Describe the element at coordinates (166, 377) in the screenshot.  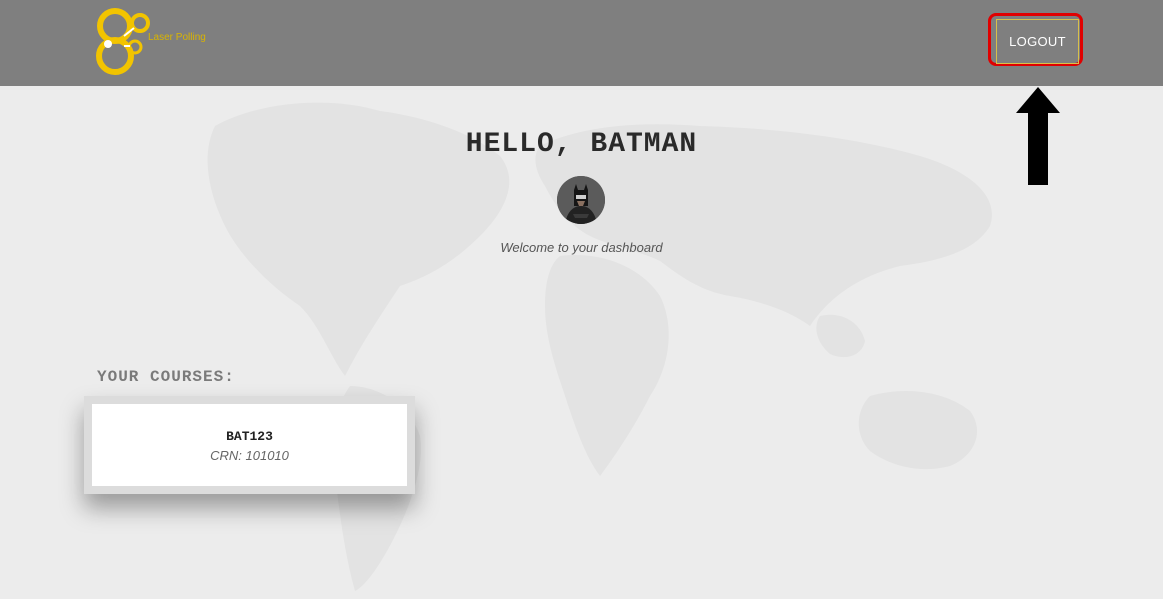
I see `courses-heading: YOUR COURSES:` at that location.